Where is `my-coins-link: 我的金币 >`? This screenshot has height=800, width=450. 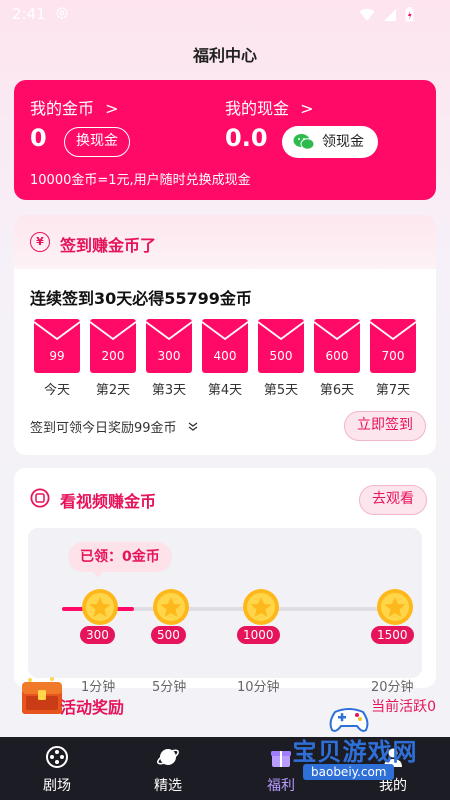 my-coins-link: 我的金币 > is located at coordinates (74, 107).